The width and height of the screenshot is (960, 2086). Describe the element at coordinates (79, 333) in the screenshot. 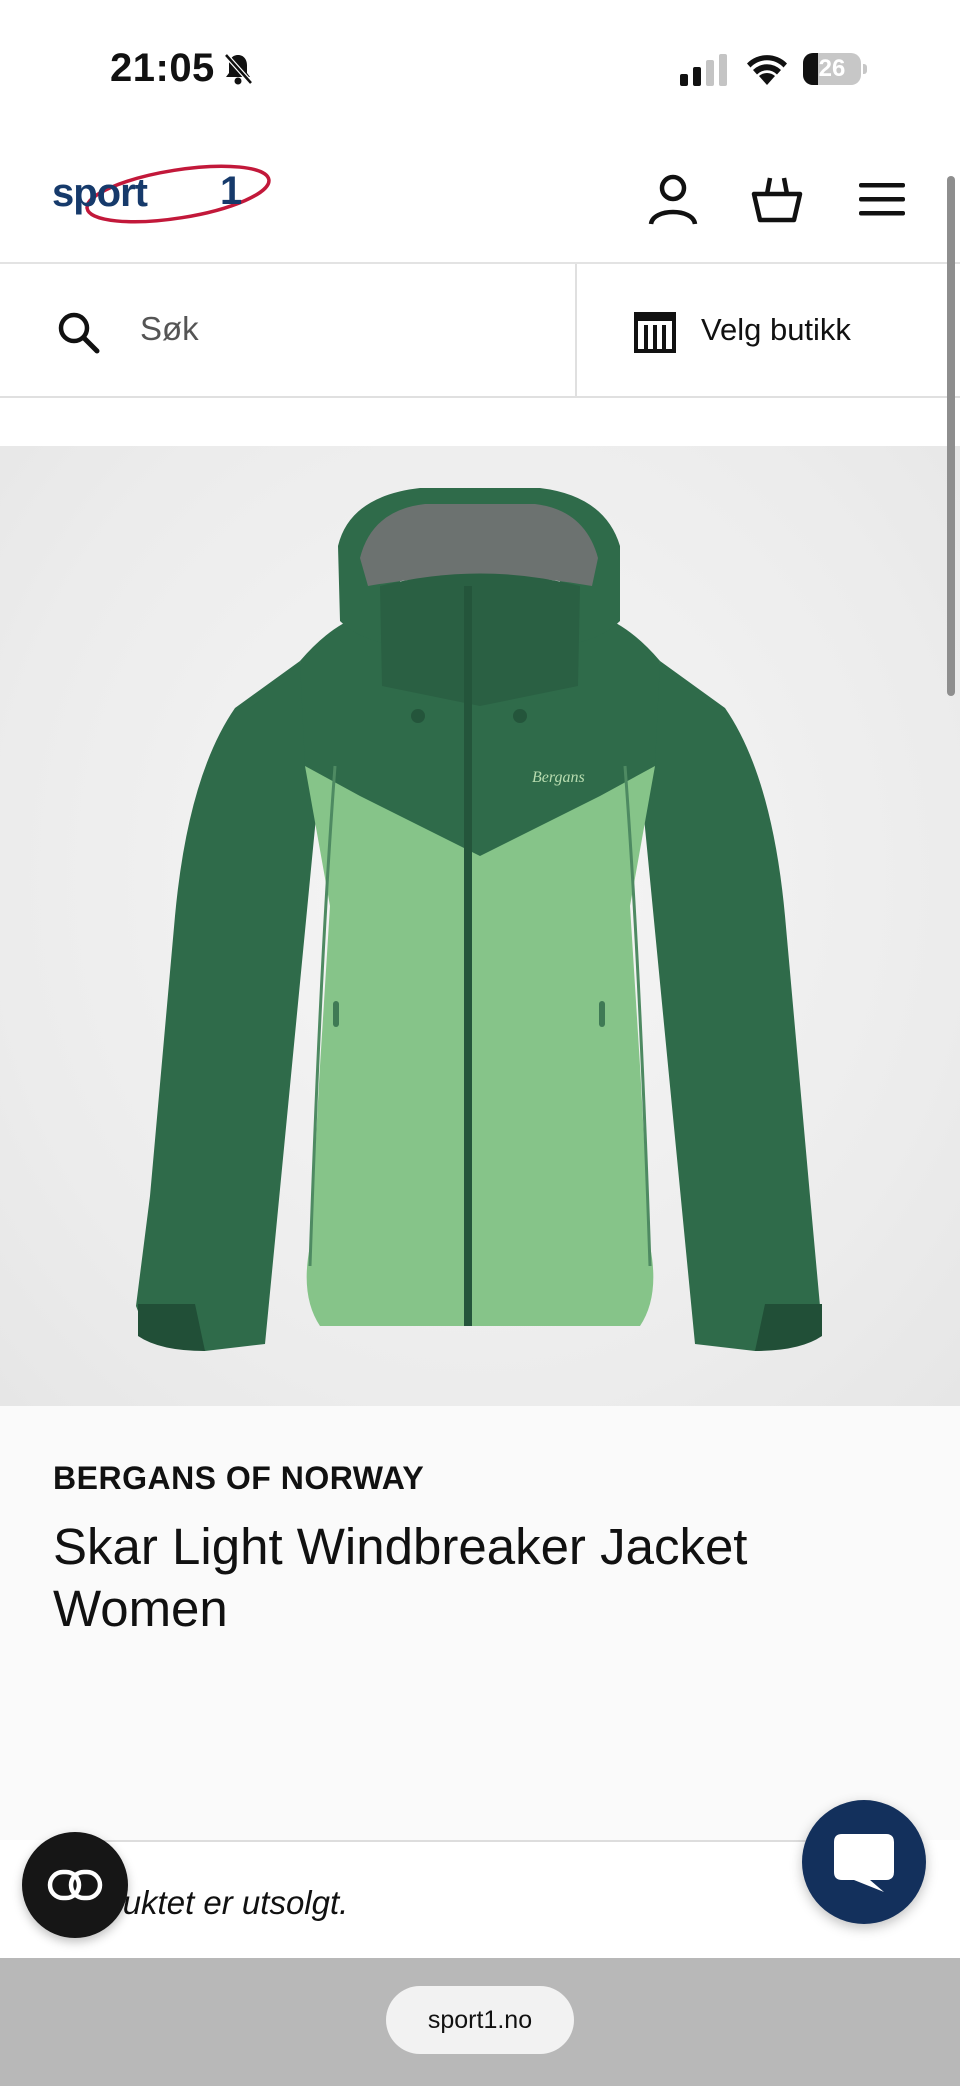

I see `search-icon` at that location.